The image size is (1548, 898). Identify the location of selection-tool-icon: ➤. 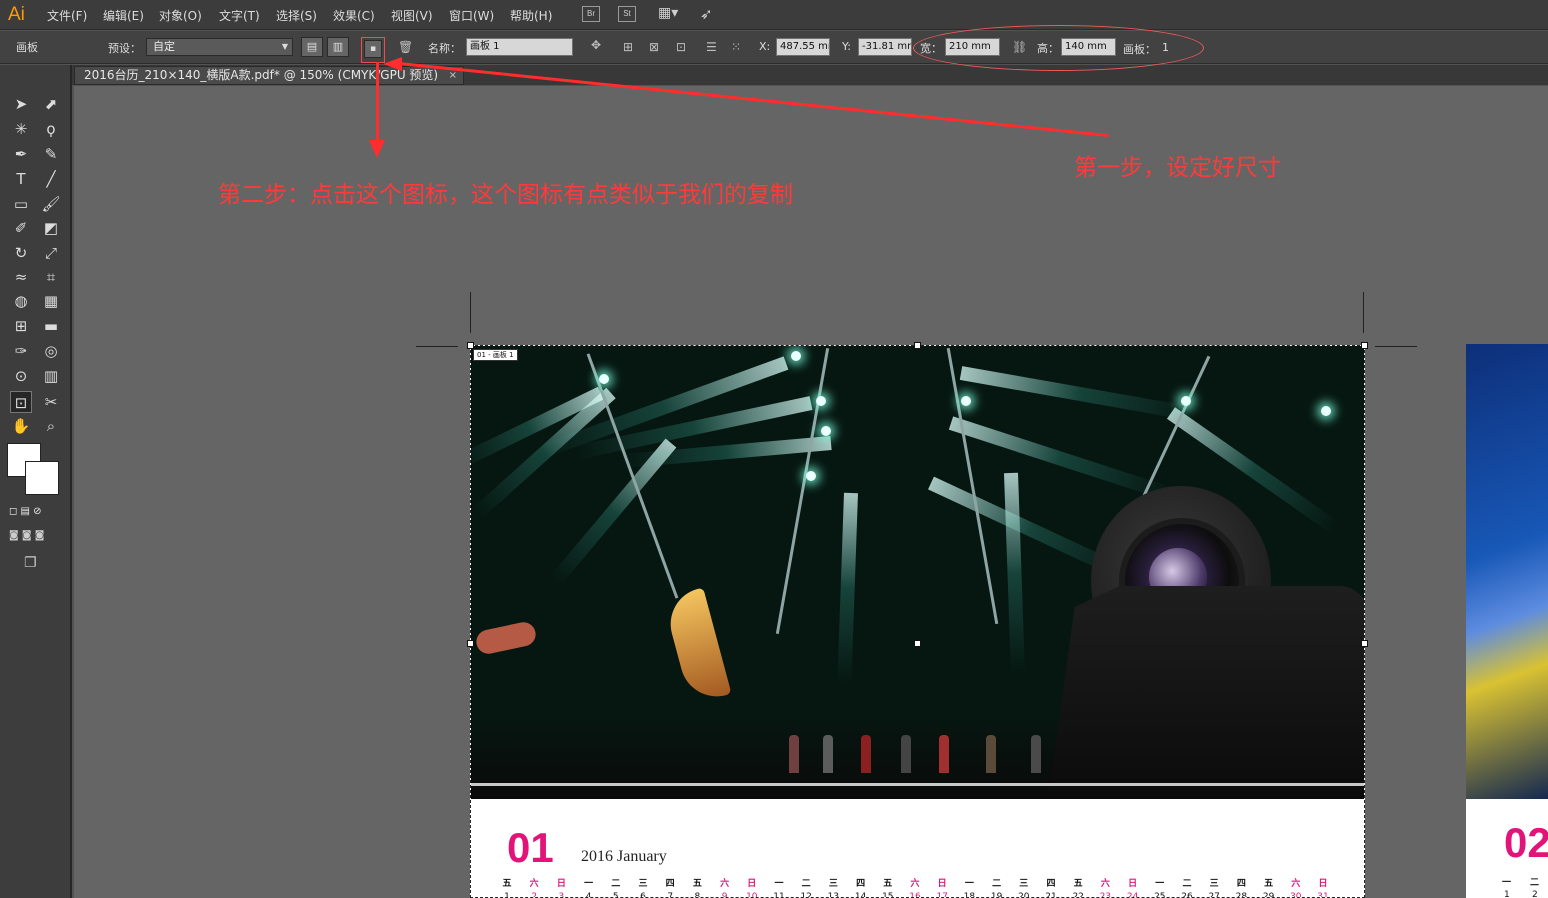
(21, 104).